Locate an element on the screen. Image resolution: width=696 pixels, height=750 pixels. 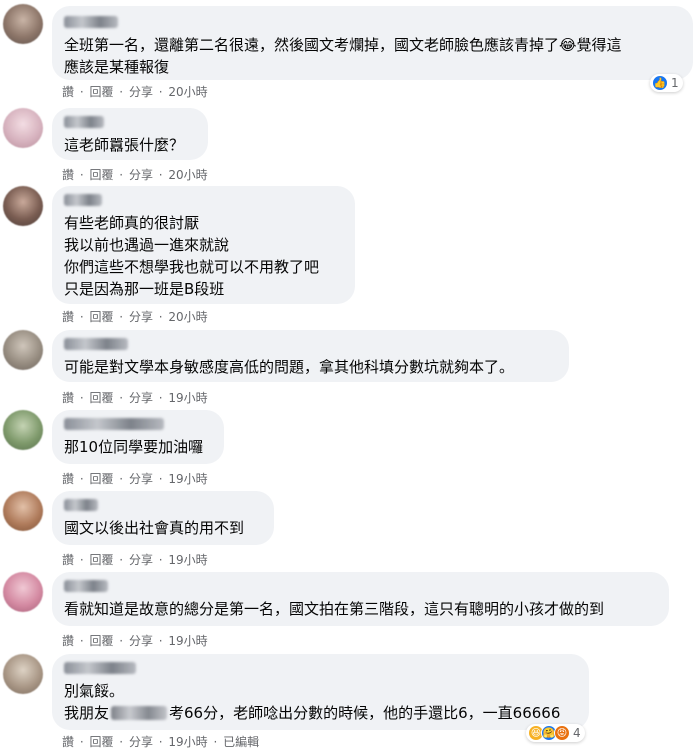
comment-text-line-1: 別氣餒。 is located at coordinates (94, 691).